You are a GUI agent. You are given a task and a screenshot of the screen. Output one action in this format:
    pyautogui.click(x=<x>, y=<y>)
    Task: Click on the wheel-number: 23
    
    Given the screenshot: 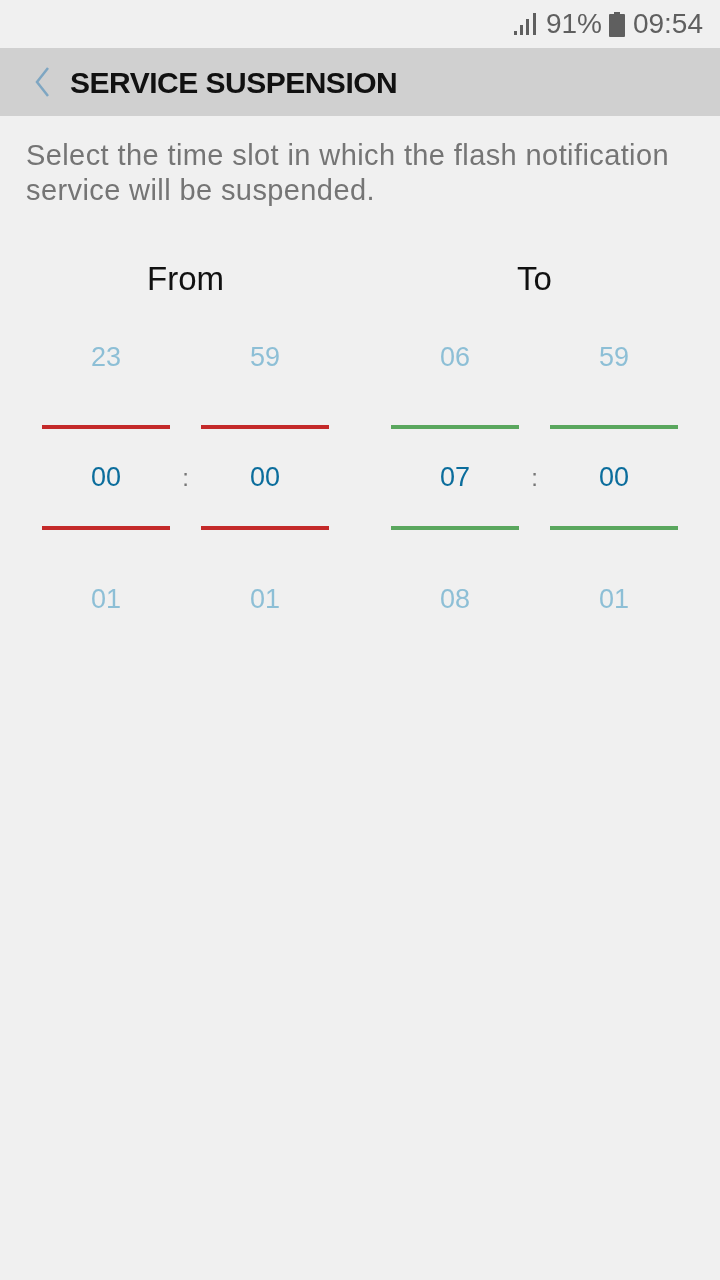 What is the action you would take?
    pyautogui.click(x=105, y=357)
    